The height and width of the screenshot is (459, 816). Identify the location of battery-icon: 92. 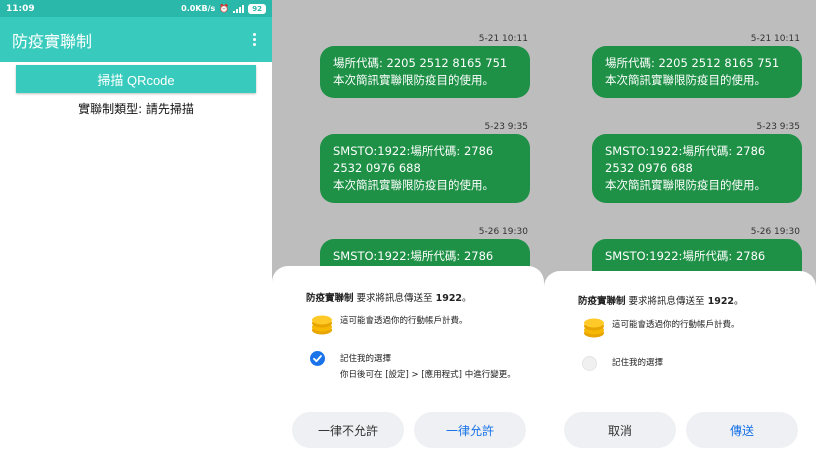
(257, 8).